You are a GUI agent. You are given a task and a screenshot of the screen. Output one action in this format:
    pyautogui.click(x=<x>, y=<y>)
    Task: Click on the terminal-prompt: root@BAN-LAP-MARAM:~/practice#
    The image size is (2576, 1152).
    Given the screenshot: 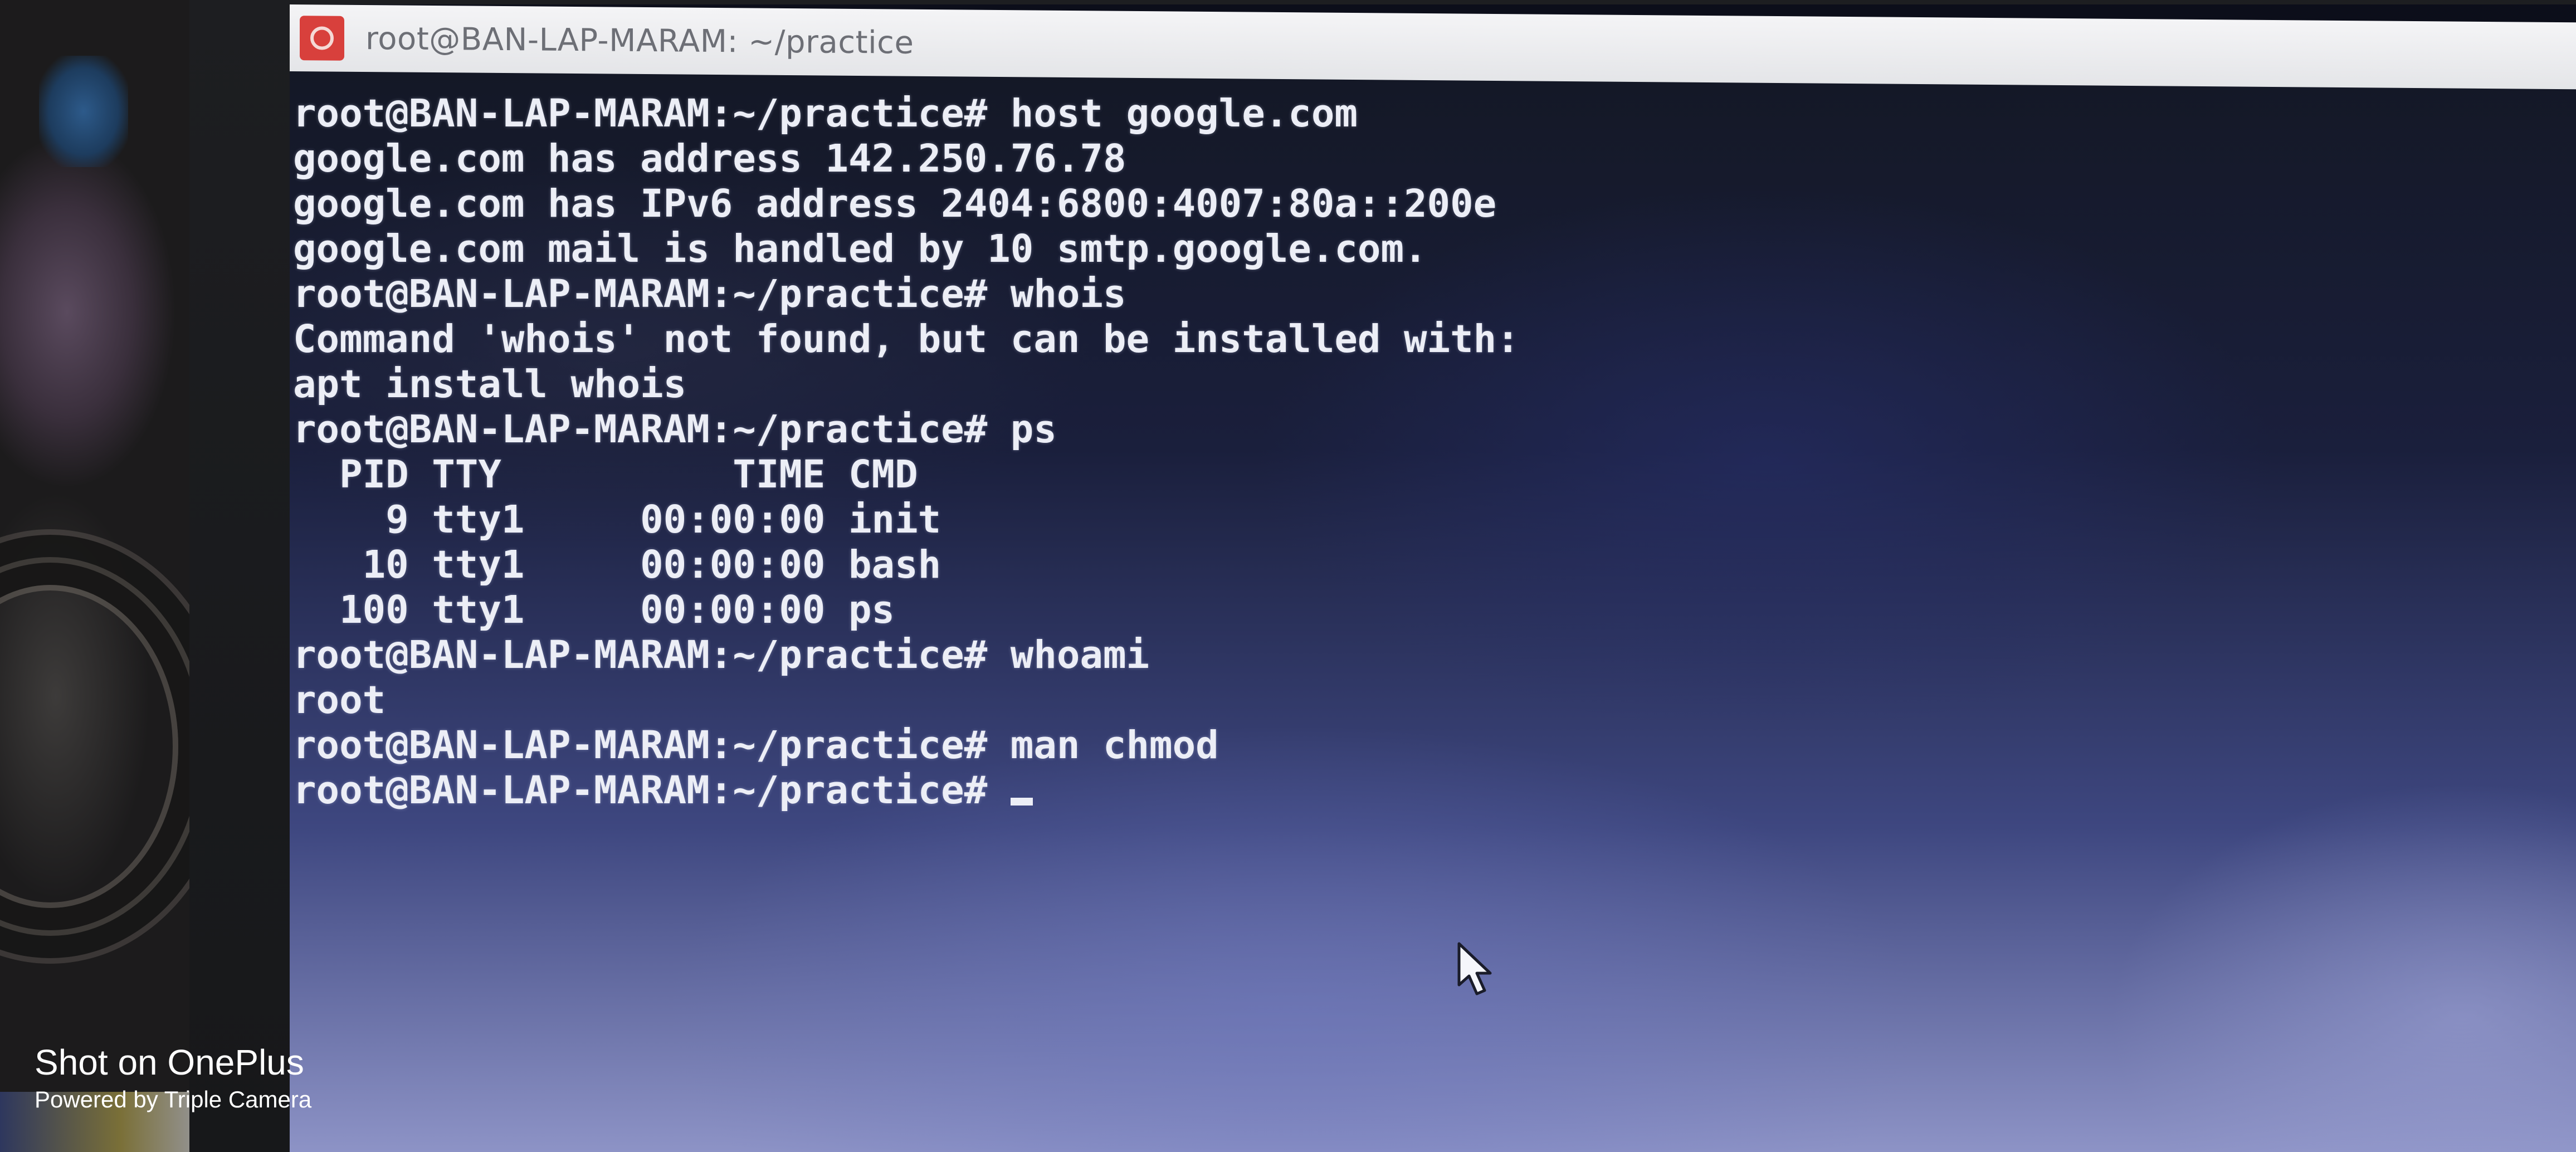 What is the action you would take?
    pyautogui.click(x=652, y=790)
    